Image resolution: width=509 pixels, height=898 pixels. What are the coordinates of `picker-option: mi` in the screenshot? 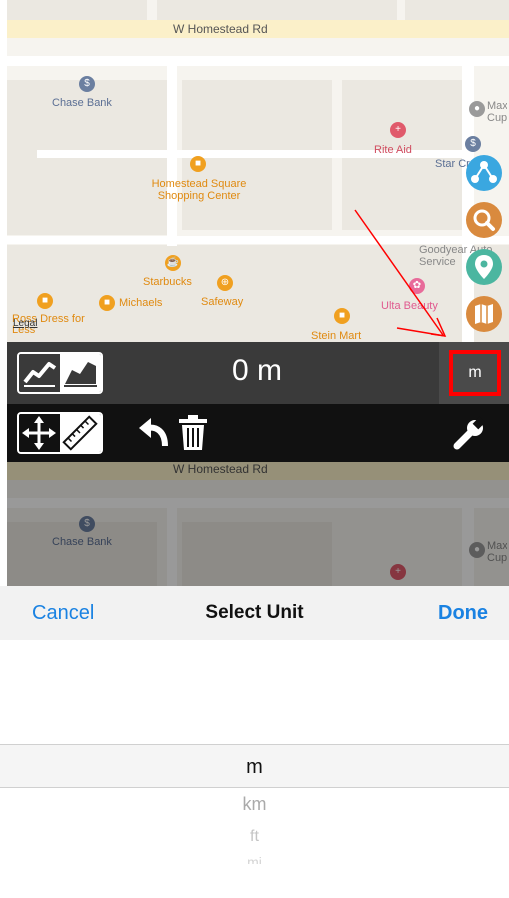 It's located at (254, 859).